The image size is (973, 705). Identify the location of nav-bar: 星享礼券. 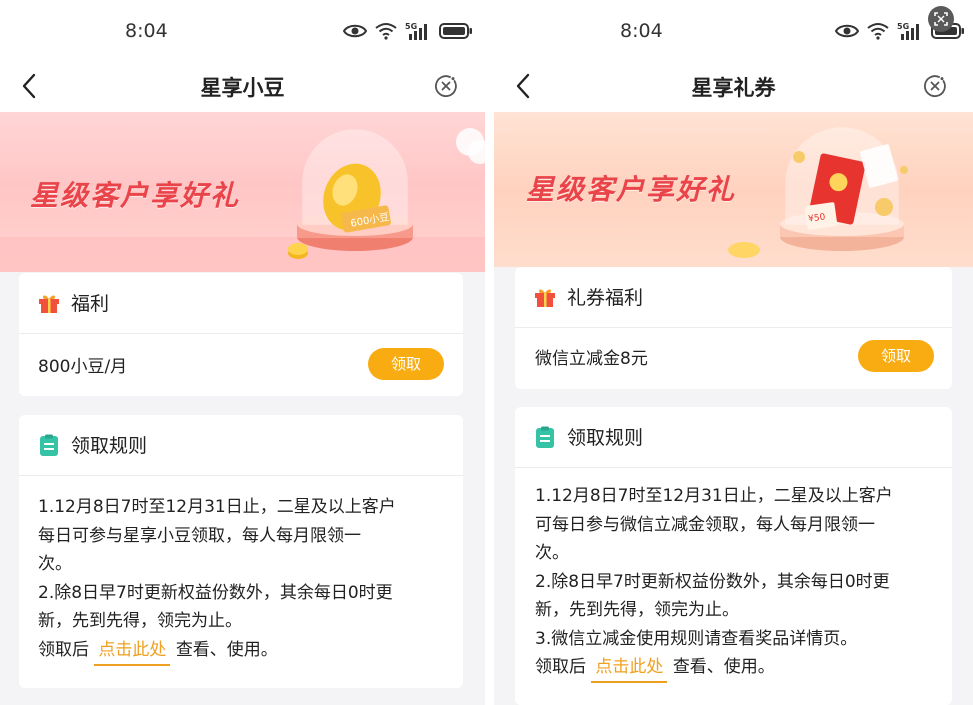
(733, 87).